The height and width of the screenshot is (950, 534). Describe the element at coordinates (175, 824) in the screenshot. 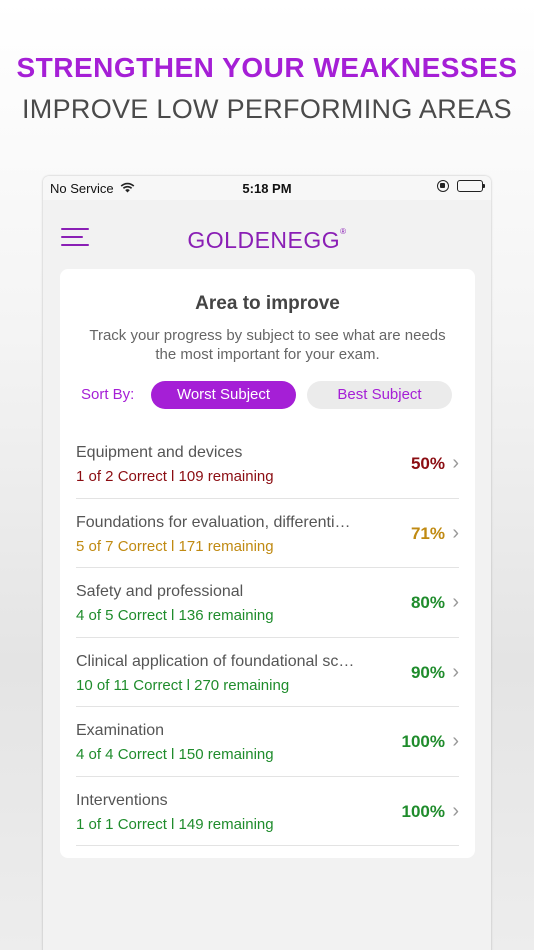

I see `subject-stats: 1 of 1 Correct l 149 remaining` at that location.